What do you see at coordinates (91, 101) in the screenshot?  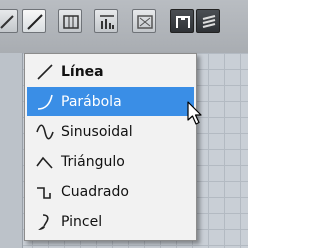 I see `menu-item-label: Parábola` at bounding box center [91, 101].